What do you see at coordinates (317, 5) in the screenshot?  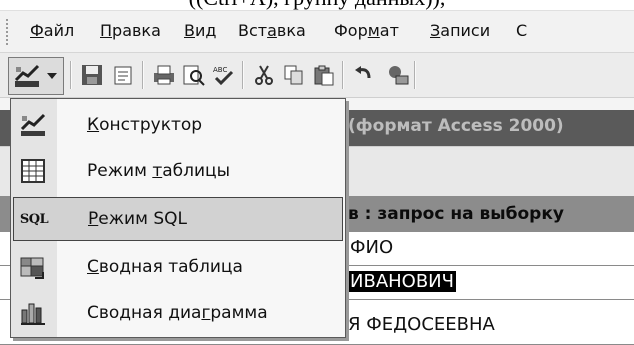 I see `caption-text: ((Ctrl+A), группу данных)),` at bounding box center [317, 5].